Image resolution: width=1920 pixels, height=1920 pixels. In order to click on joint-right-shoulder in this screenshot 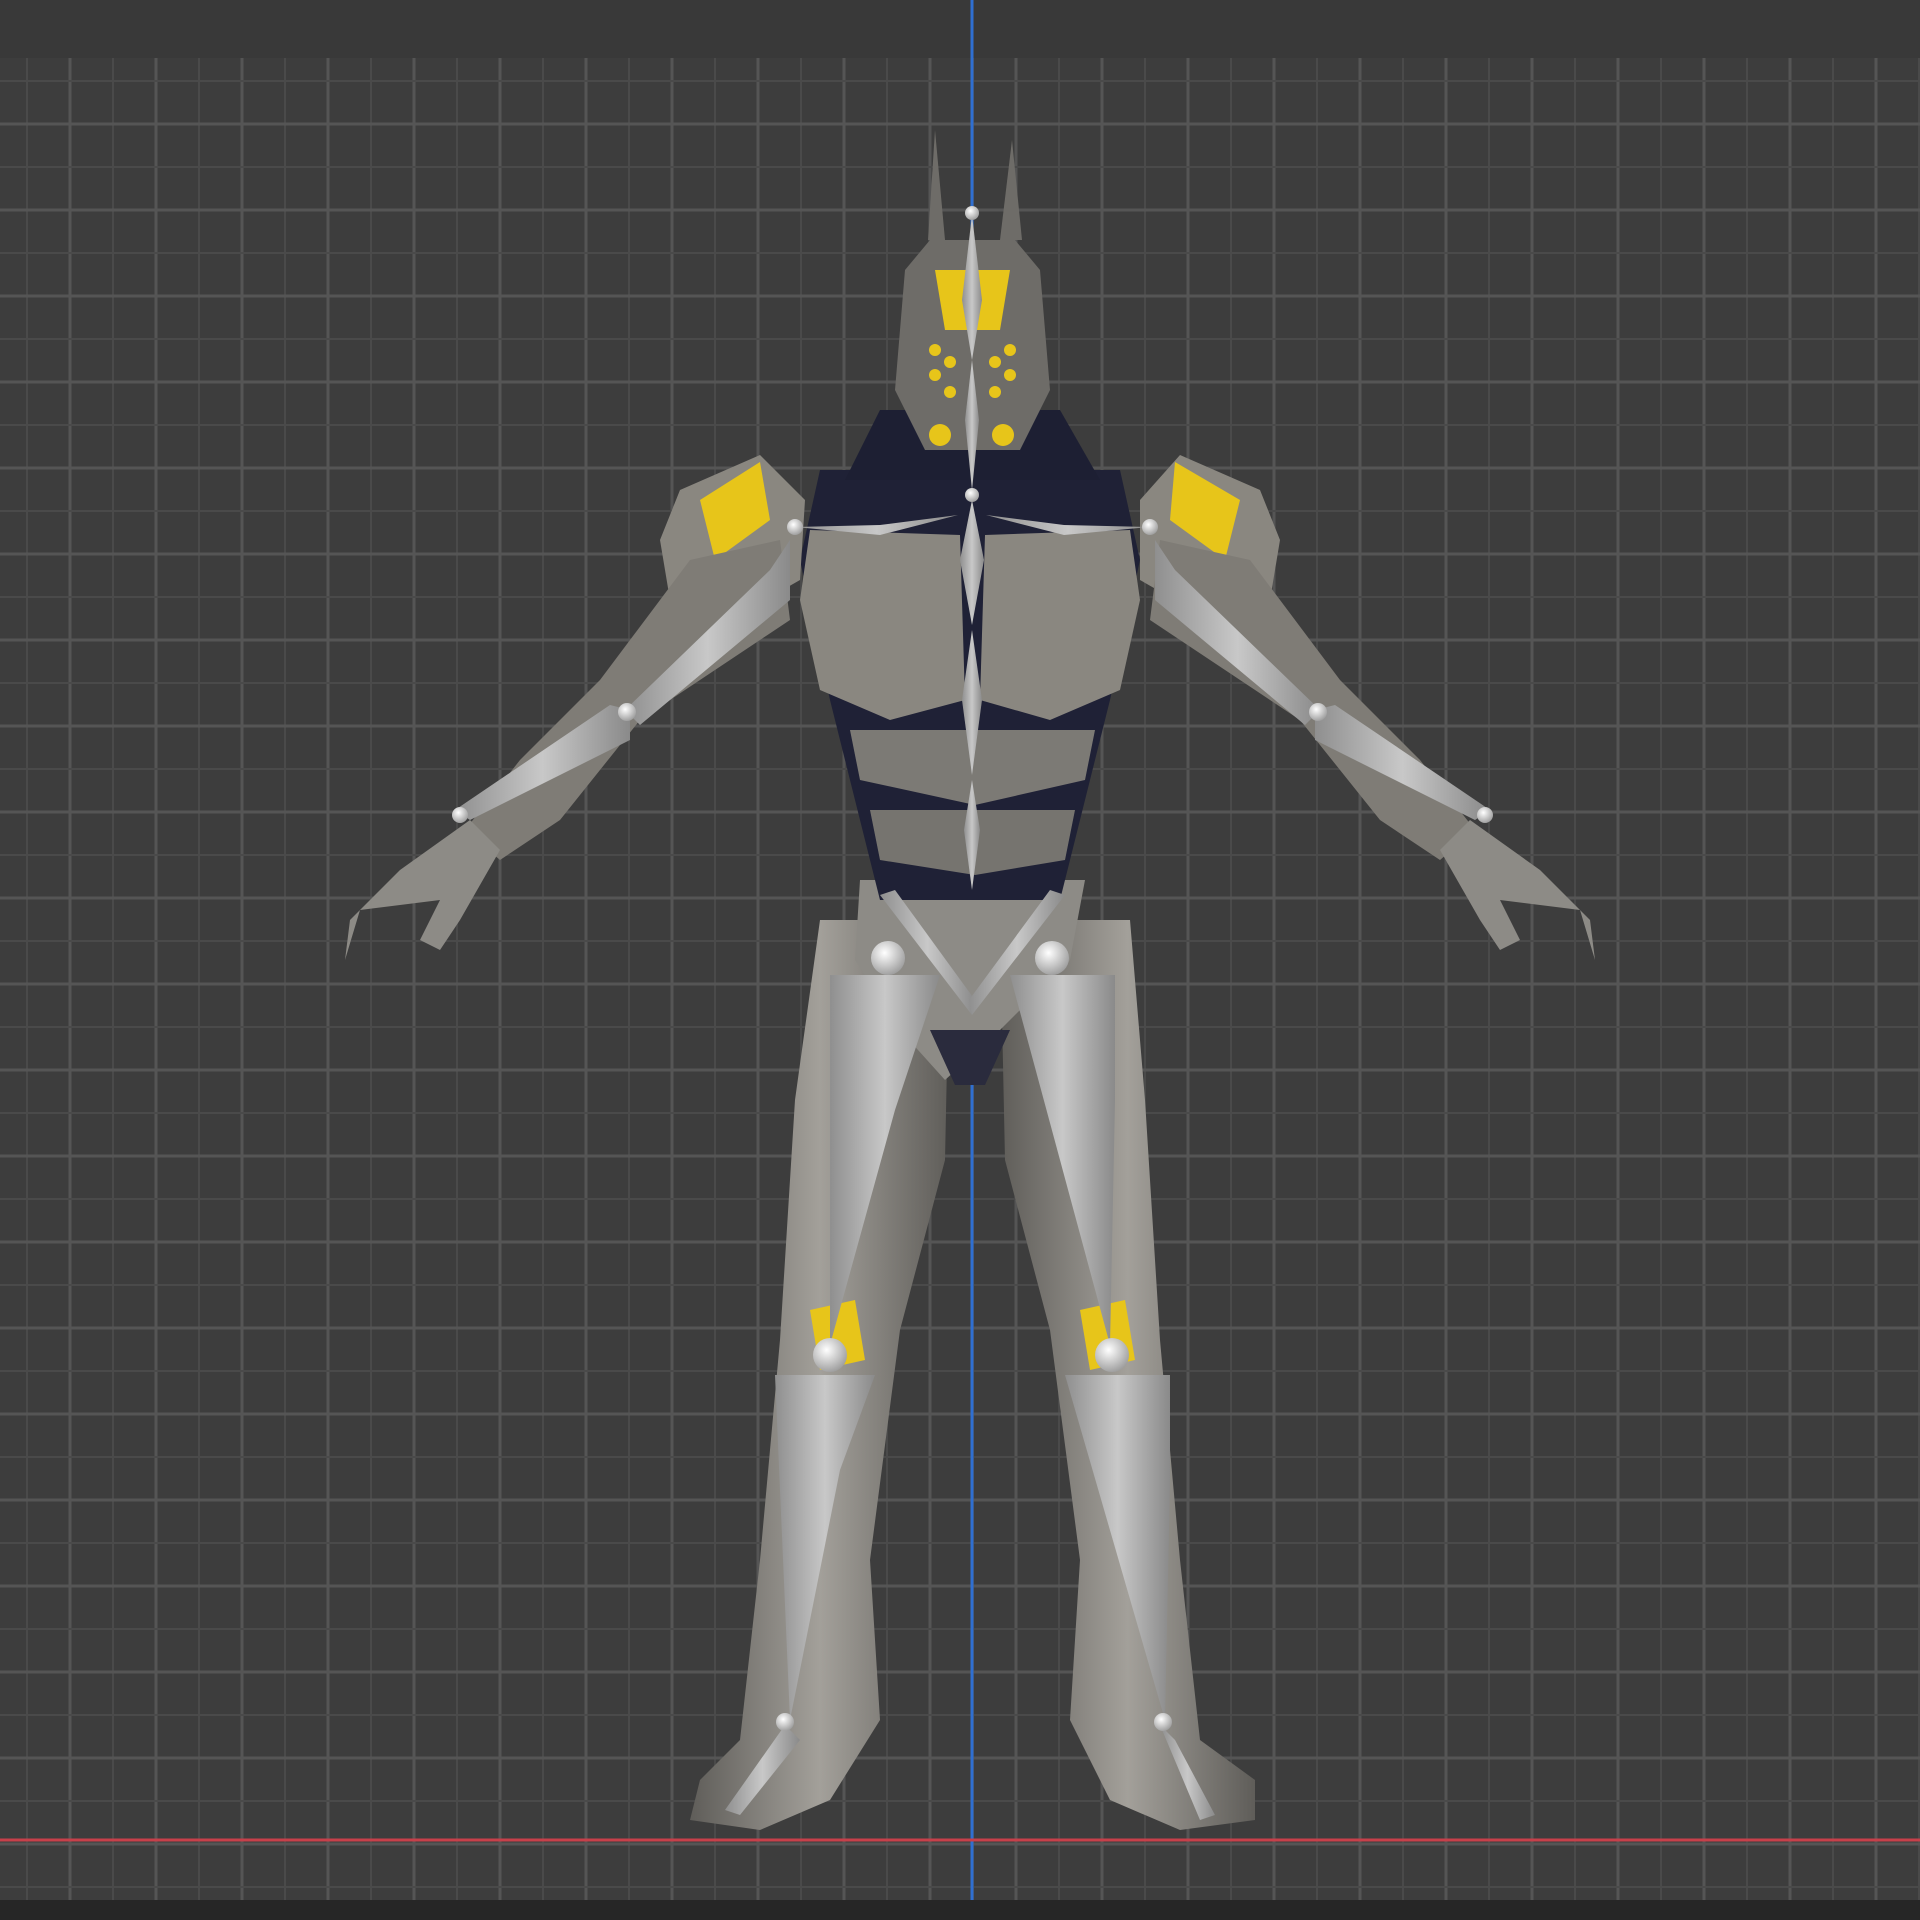, I will do `click(1150, 527)`.